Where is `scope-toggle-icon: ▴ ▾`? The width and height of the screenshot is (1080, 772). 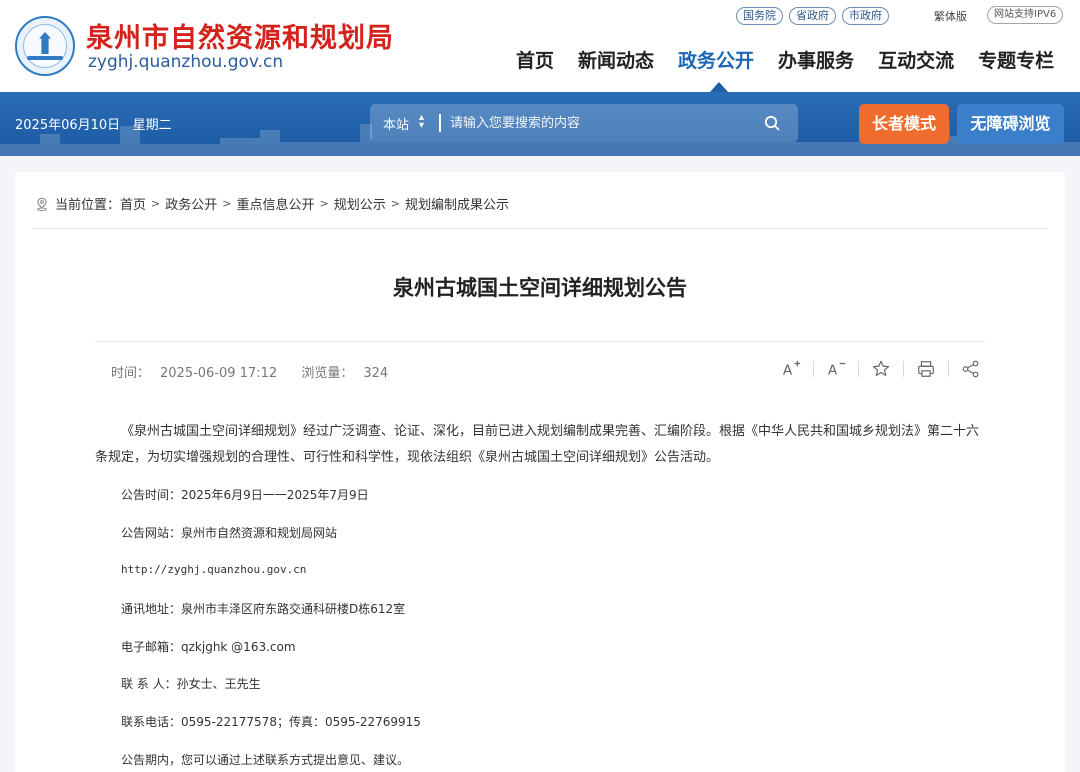
scope-toggle-icon: ▴ ▾ is located at coordinates (421, 122).